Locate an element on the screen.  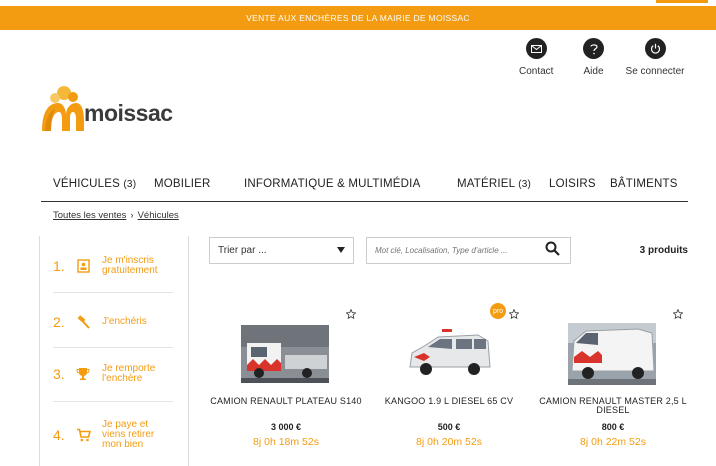
step-2-text: J'enchéris is located at coordinates (124, 321).